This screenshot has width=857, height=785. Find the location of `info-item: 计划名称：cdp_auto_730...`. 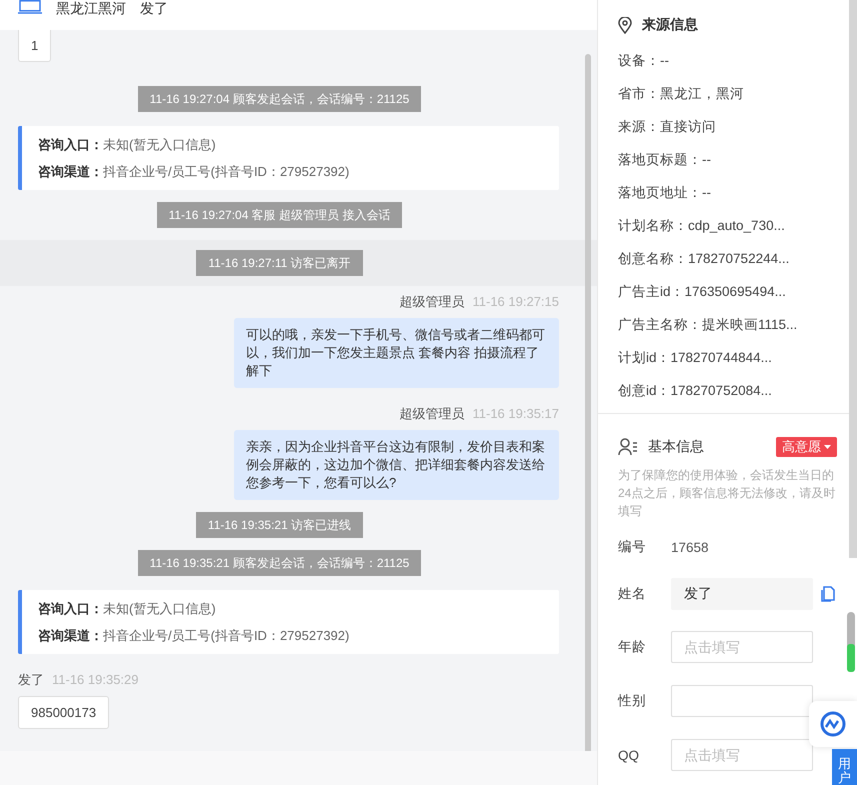

info-item: 计划名称：cdp_auto_730... is located at coordinates (702, 226).